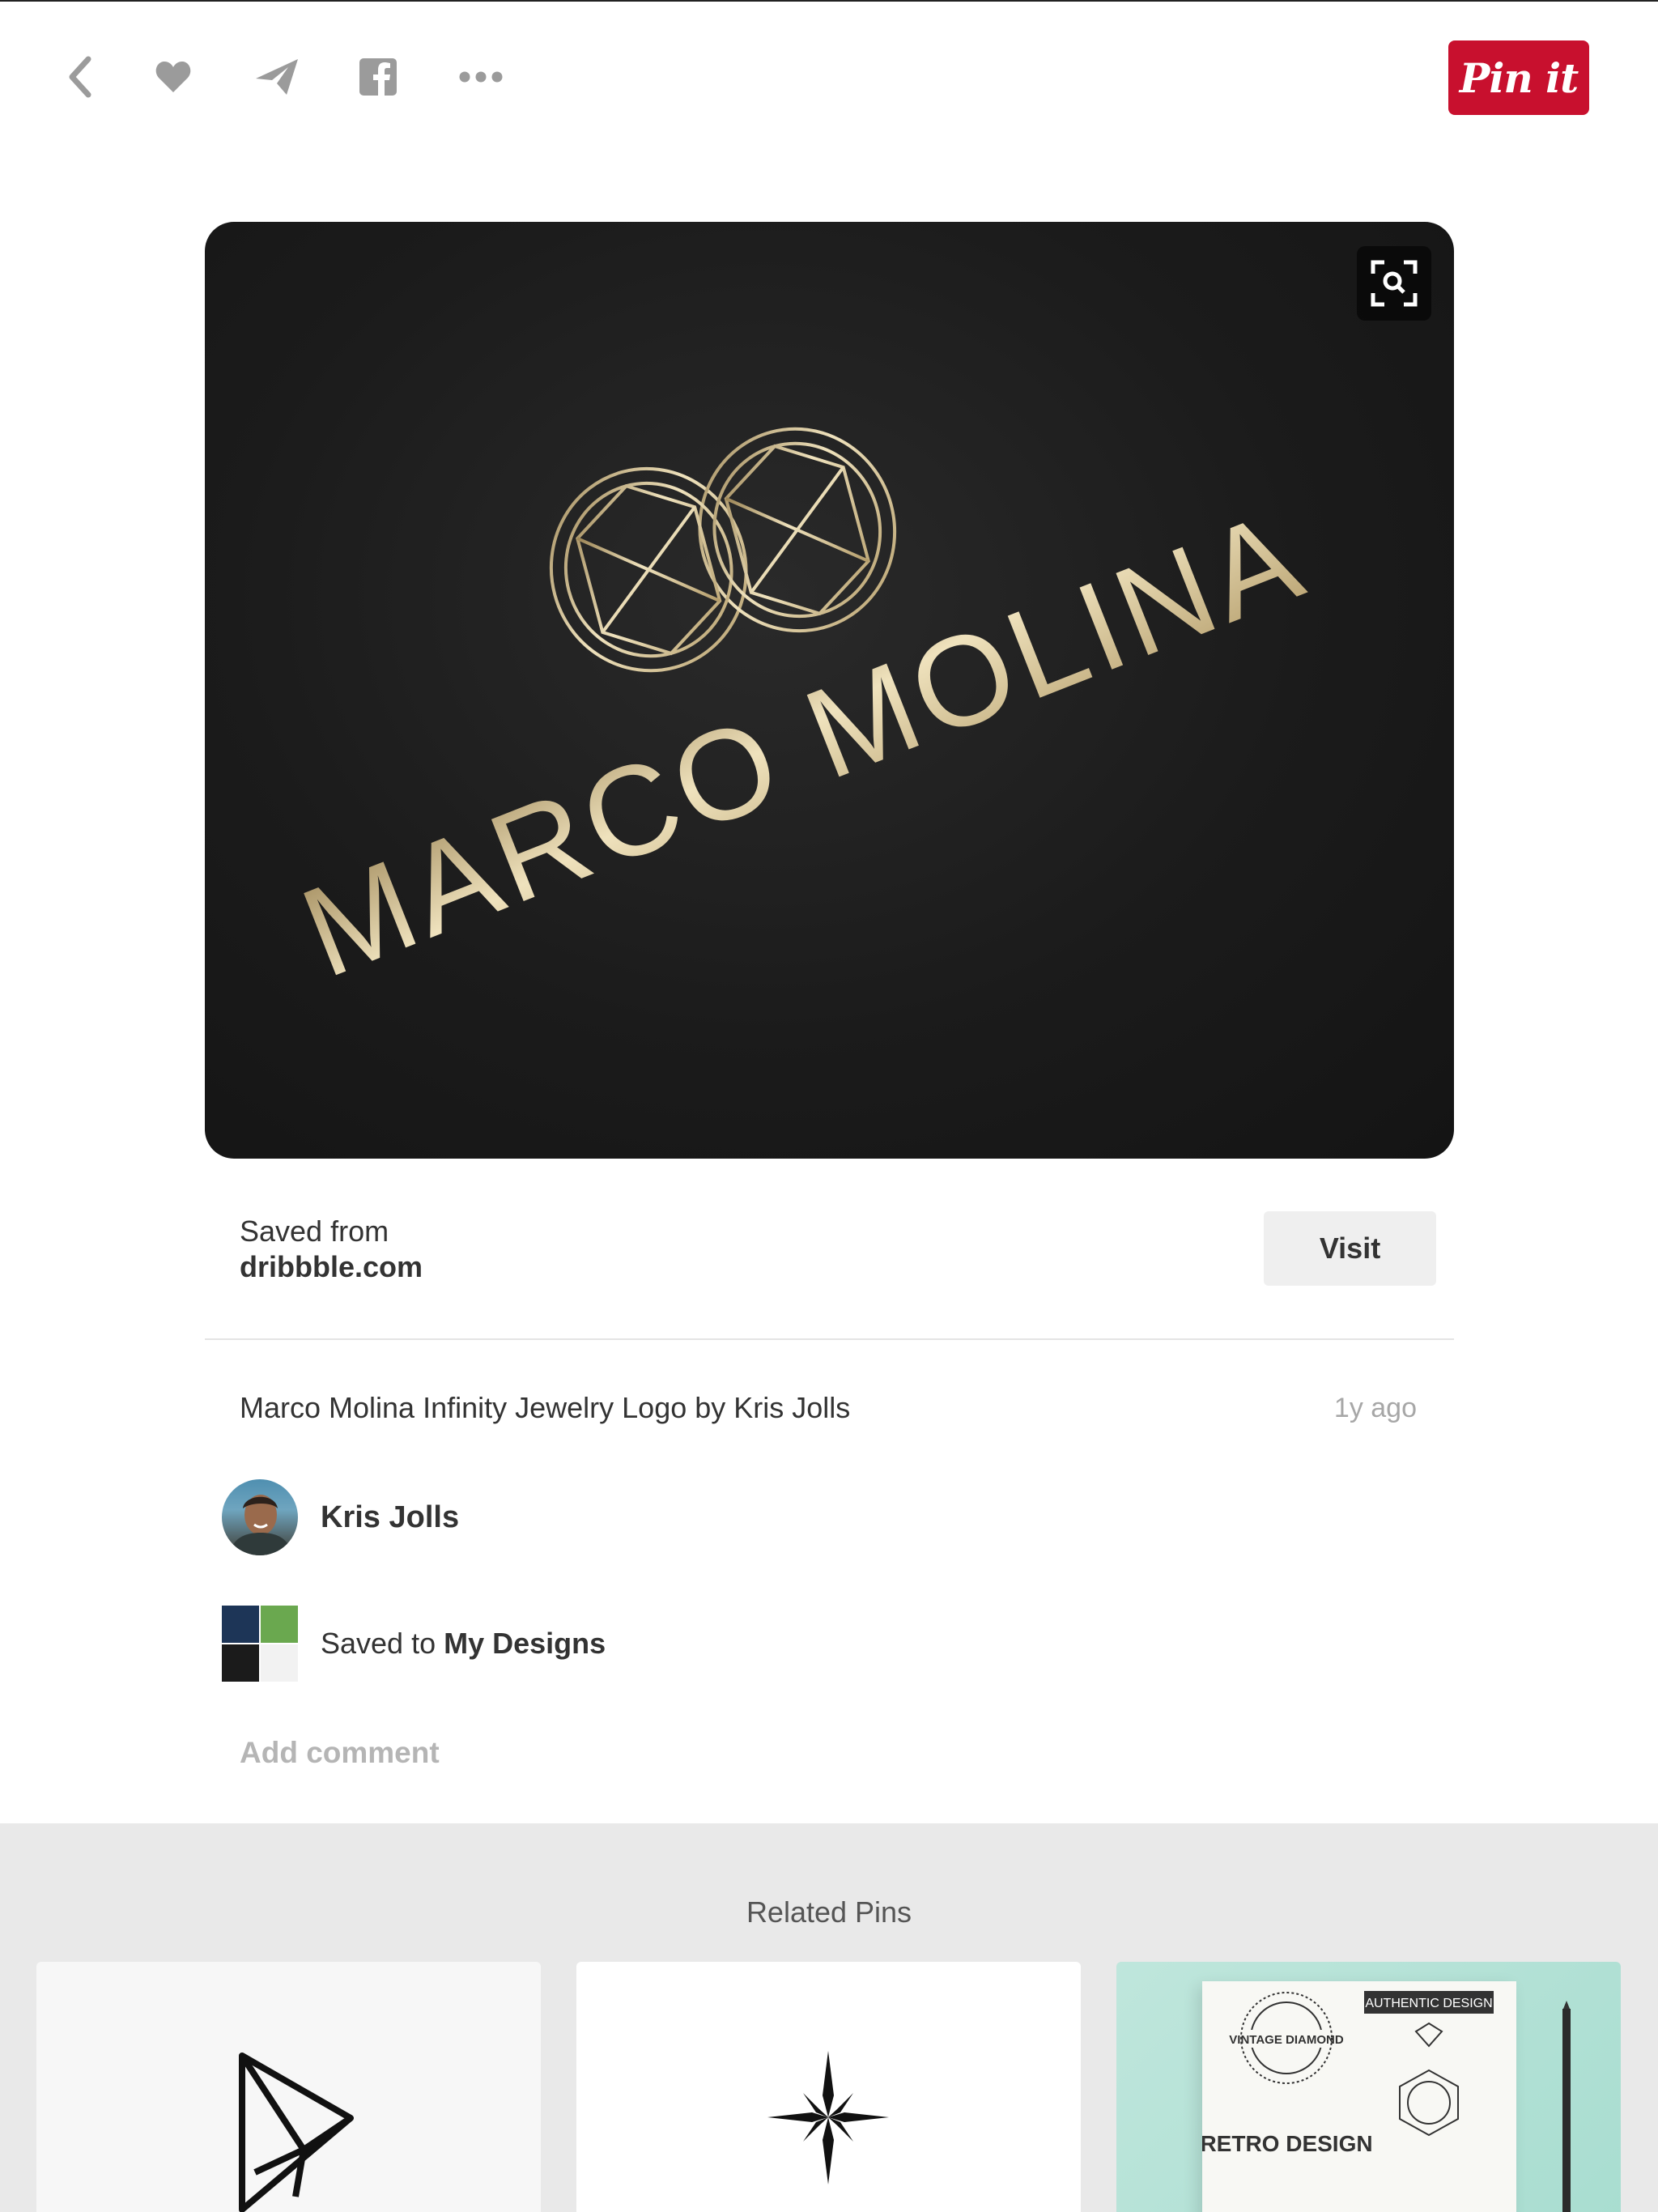 The image size is (1658, 2212). I want to click on board-thumbnail, so click(260, 1644).